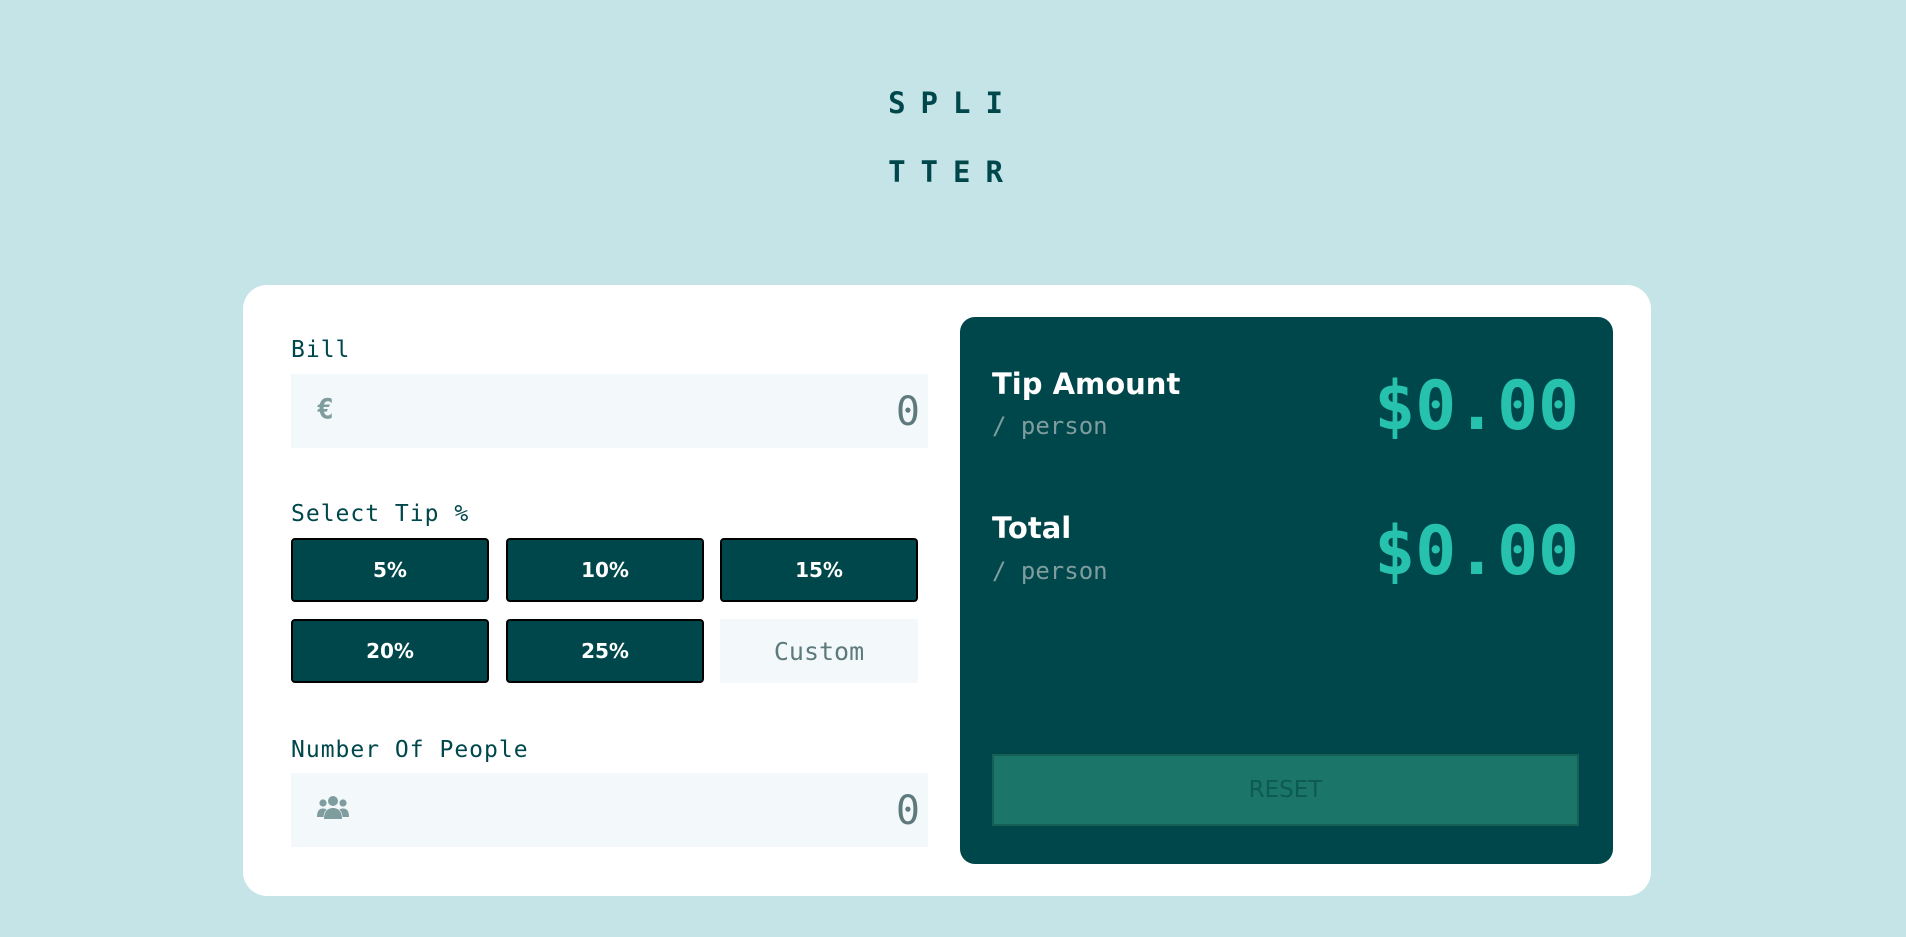 The height and width of the screenshot is (937, 1906). I want to click on people-icon, so click(333, 810).